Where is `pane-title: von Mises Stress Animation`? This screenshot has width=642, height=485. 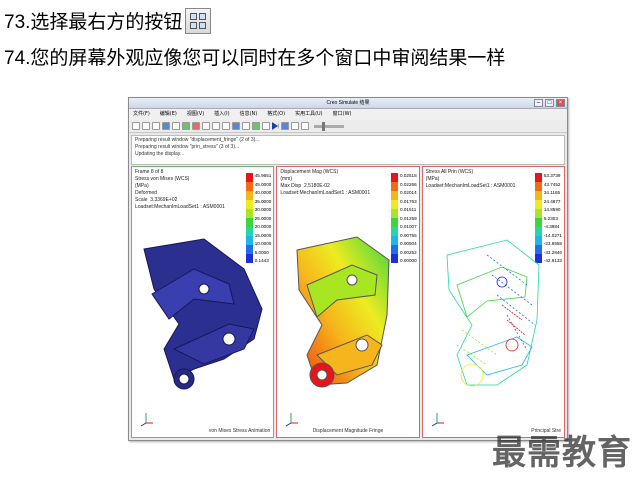 pane-title: von Mises Stress Animation is located at coordinates (239, 431).